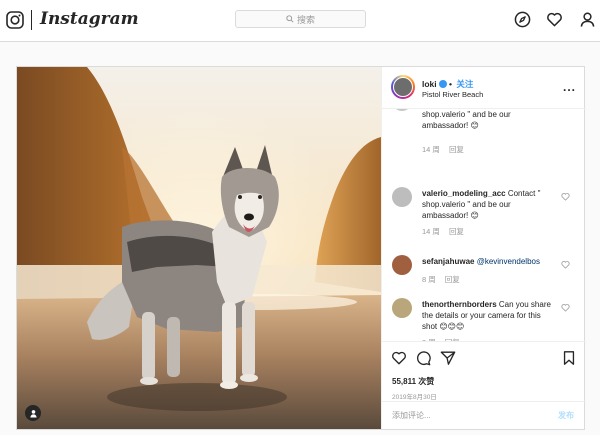 The height and width of the screenshot is (435, 600). Describe the element at coordinates (466, 120) in the screenshot. I see `comment-text: shop.valerio " and be our ambassador! 😊` at that location.